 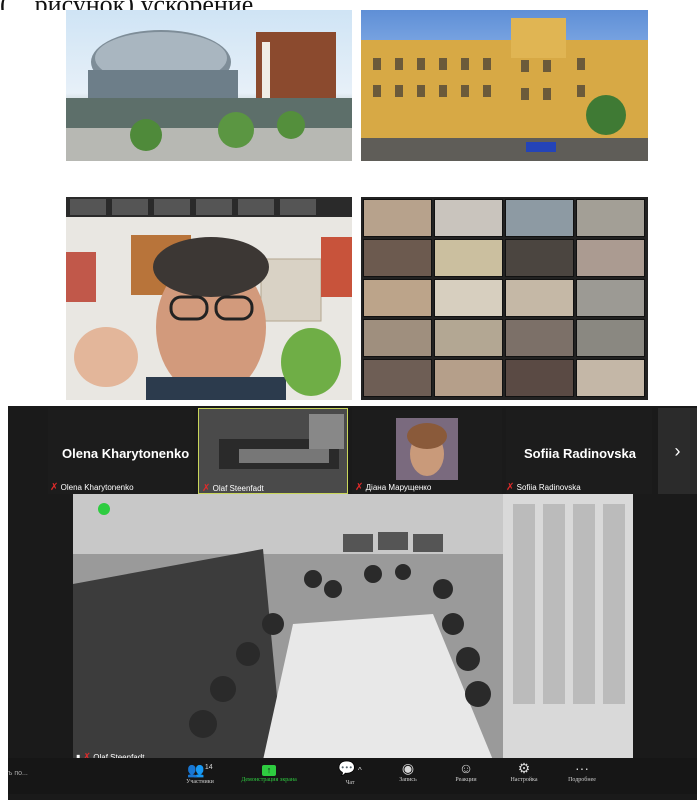 What do you see at coordinates (504, 85) in the screenshot?
I see `photo-historic-building` at bounding box center [504, 85].